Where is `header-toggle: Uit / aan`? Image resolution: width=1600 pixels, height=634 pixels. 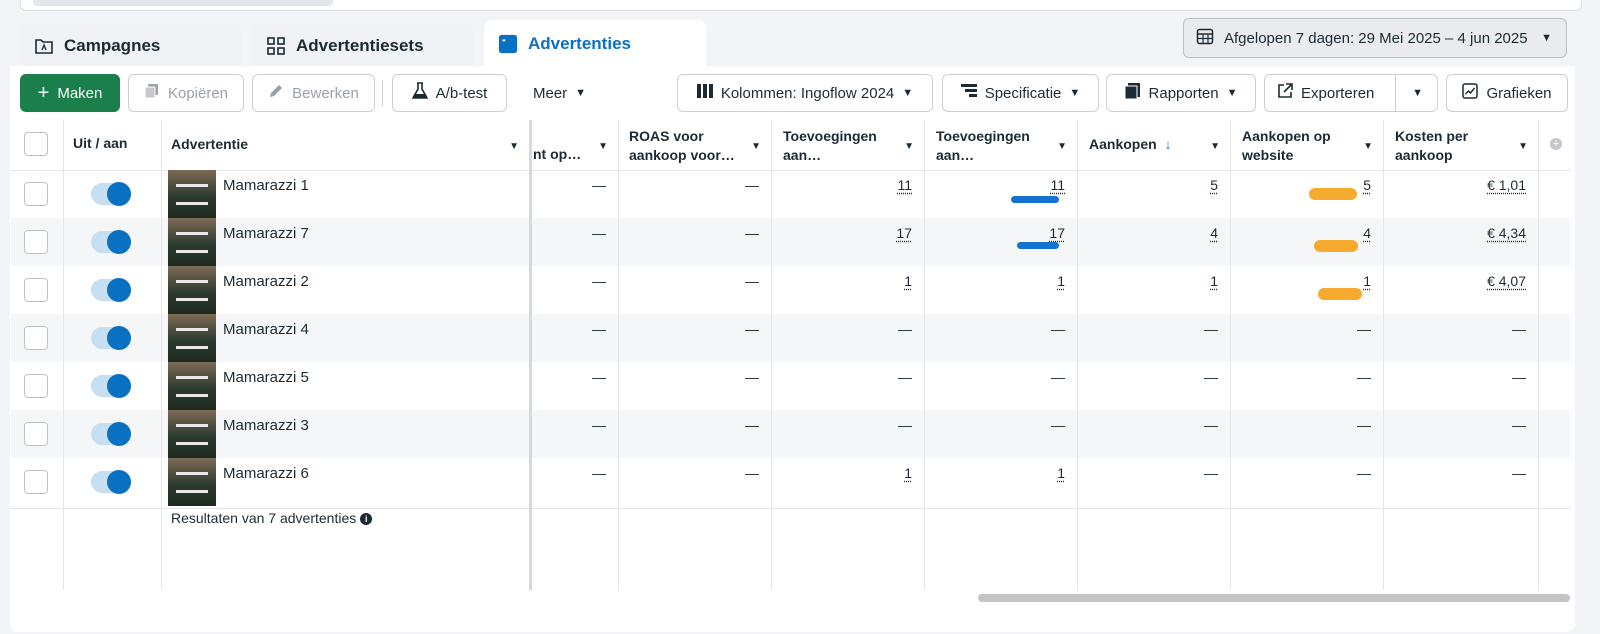
header-toggle: Uit / aan is located at coordinates (117, 145).